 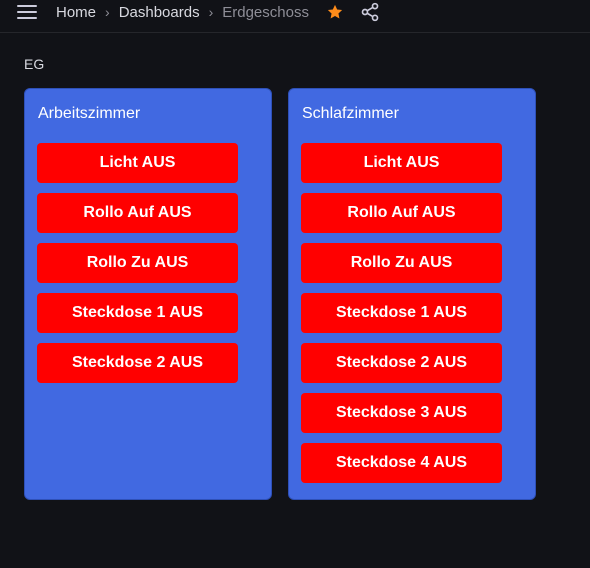 I want to click on panel-title: Arbeitszimmer, so click(x=89, y=113).